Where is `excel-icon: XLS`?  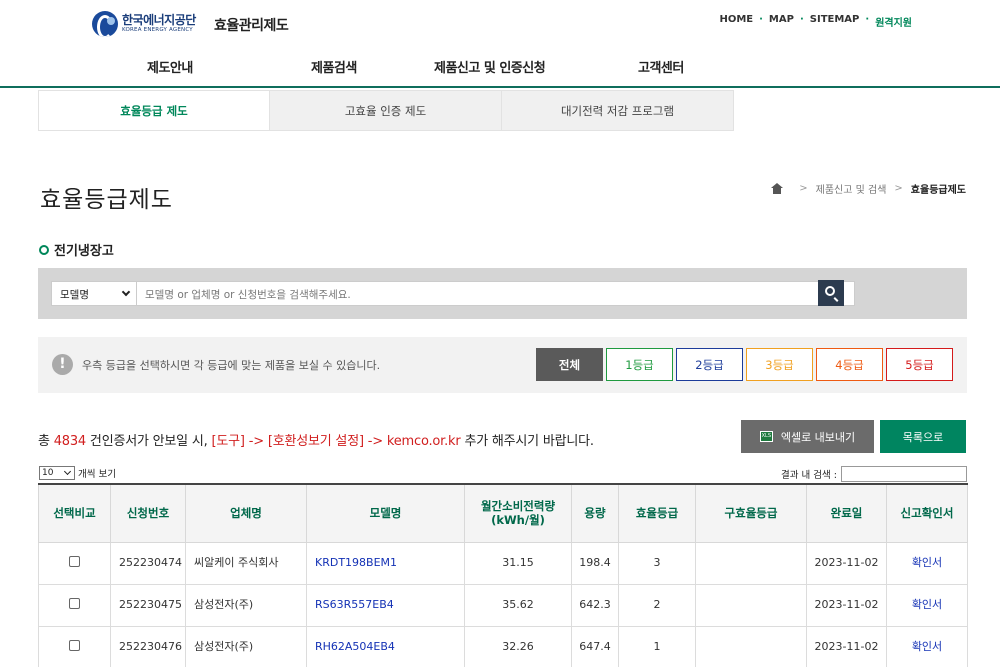 excel-icon: XLS is located at coordinates (766, 436).